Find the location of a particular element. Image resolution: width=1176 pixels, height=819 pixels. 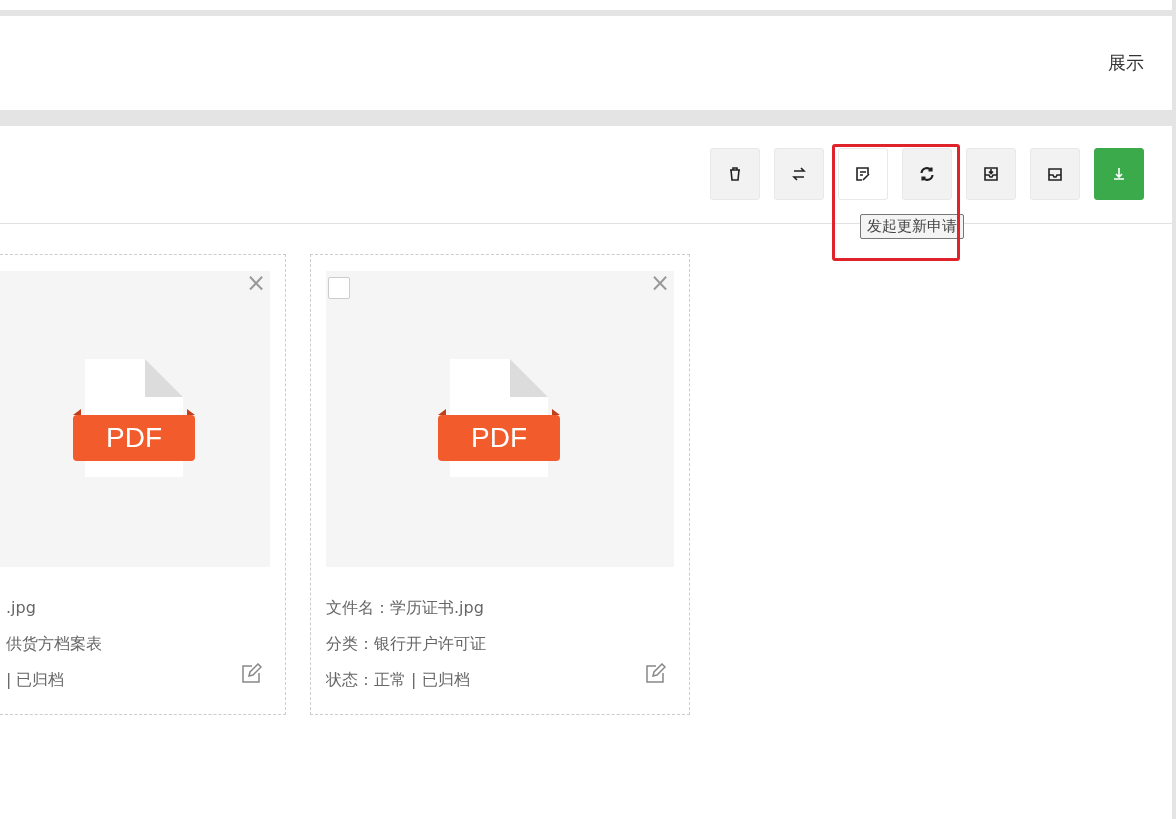

show-link: 展示 is located at coordinates (1126, 63).